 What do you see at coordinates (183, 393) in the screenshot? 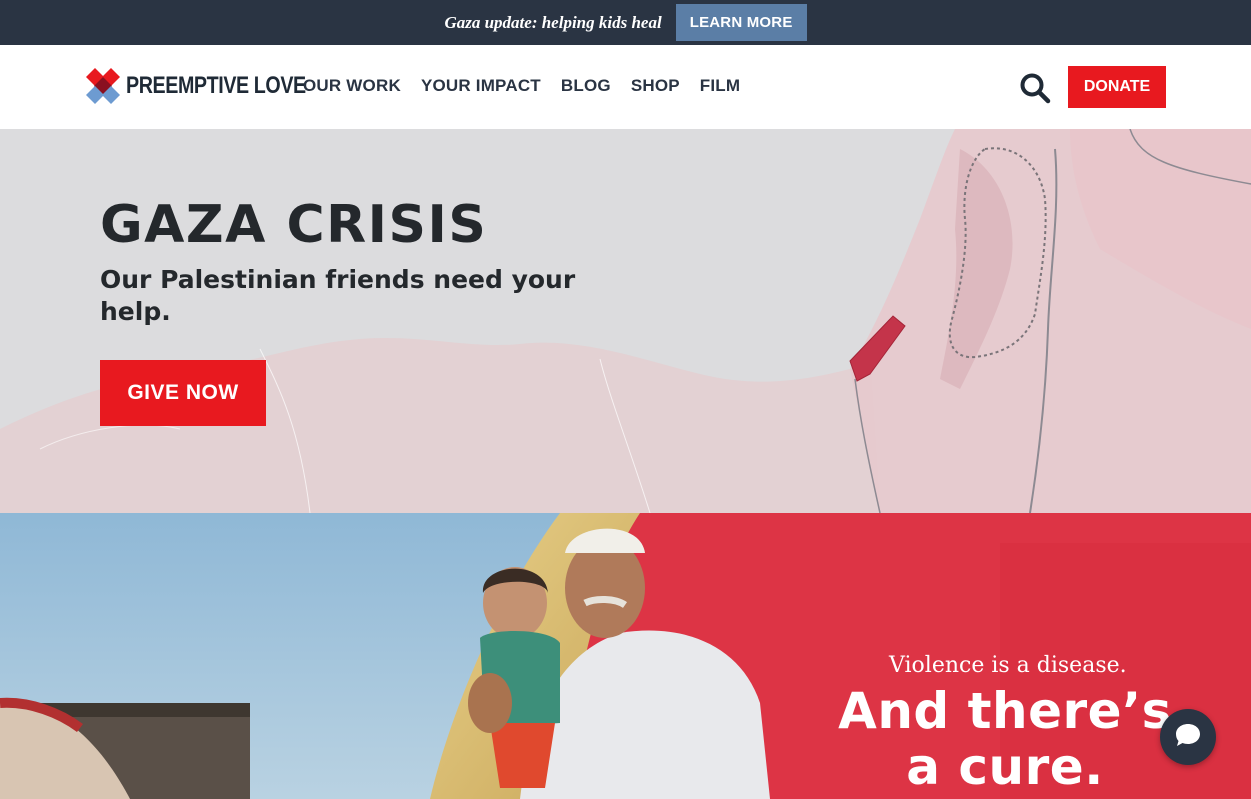
I see `give-now-button: GIVE NOW` at bounding box center [183, 393].